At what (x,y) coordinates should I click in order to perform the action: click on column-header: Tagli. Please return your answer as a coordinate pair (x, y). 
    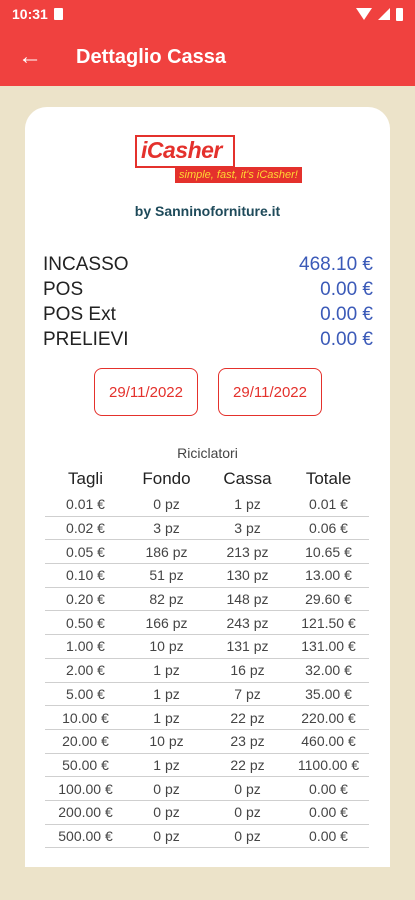
    Looking at the image, I should click on (85, 478).